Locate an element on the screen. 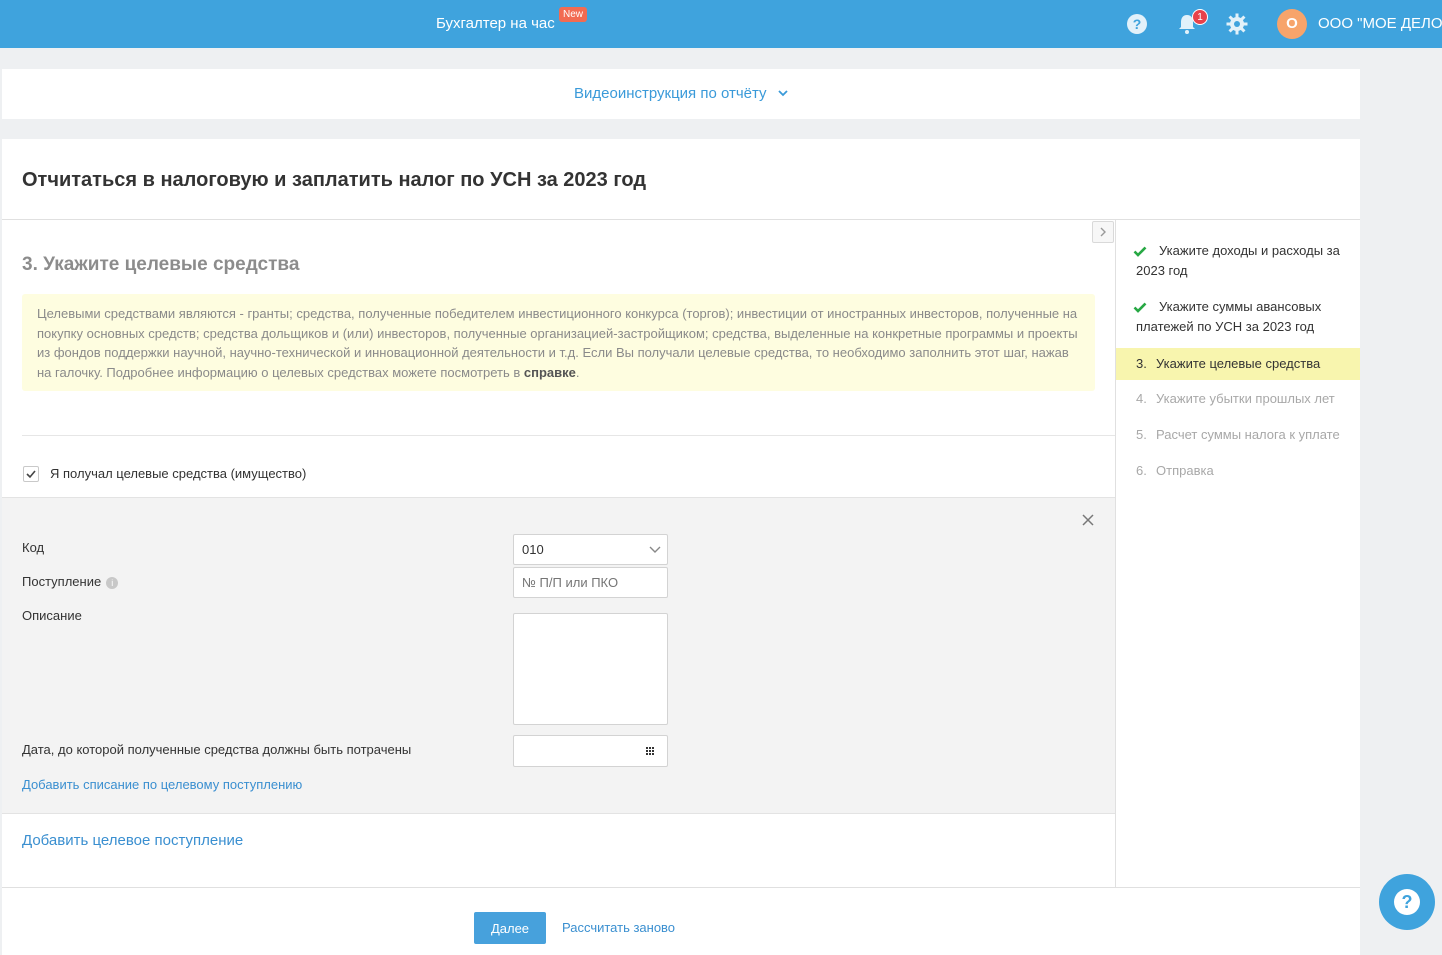 This screenshot has height=955, width=1442. code-select: 010 is located at coordinates (590, 549).